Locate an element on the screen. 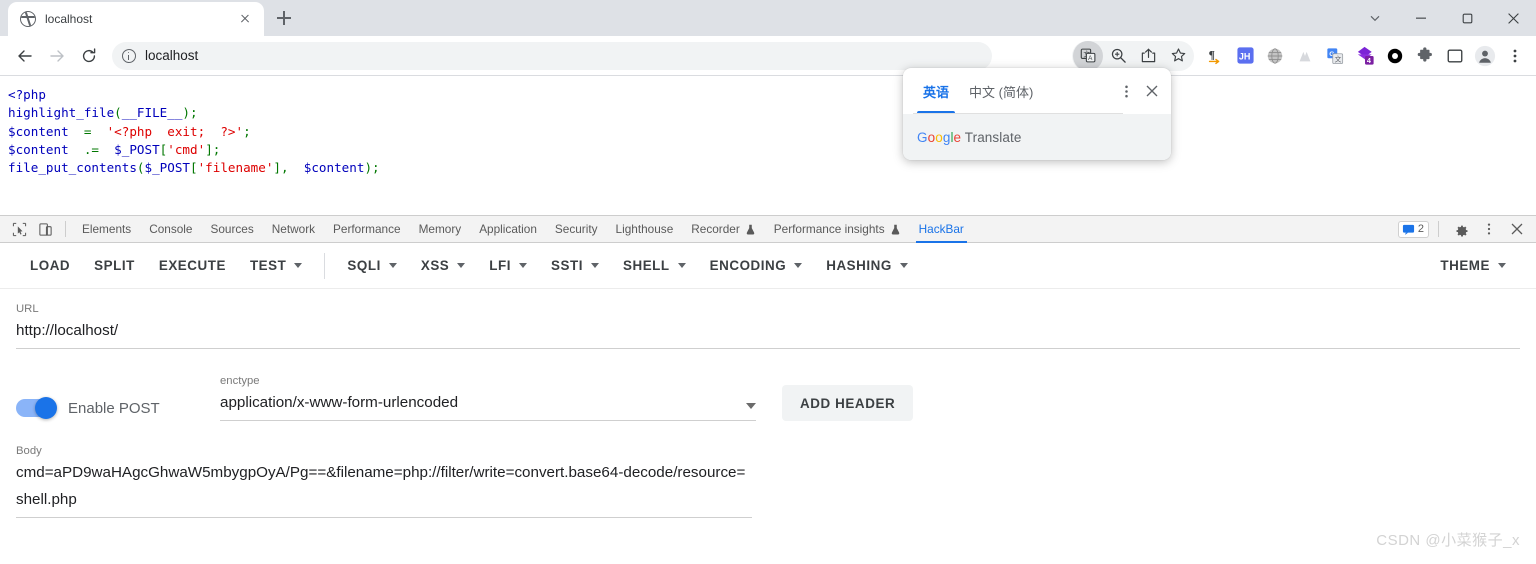 Image resolution: width=1536 pixels, height=564 pixels. add-header-button: ADD HEADER is located at coordinates (848, 403).